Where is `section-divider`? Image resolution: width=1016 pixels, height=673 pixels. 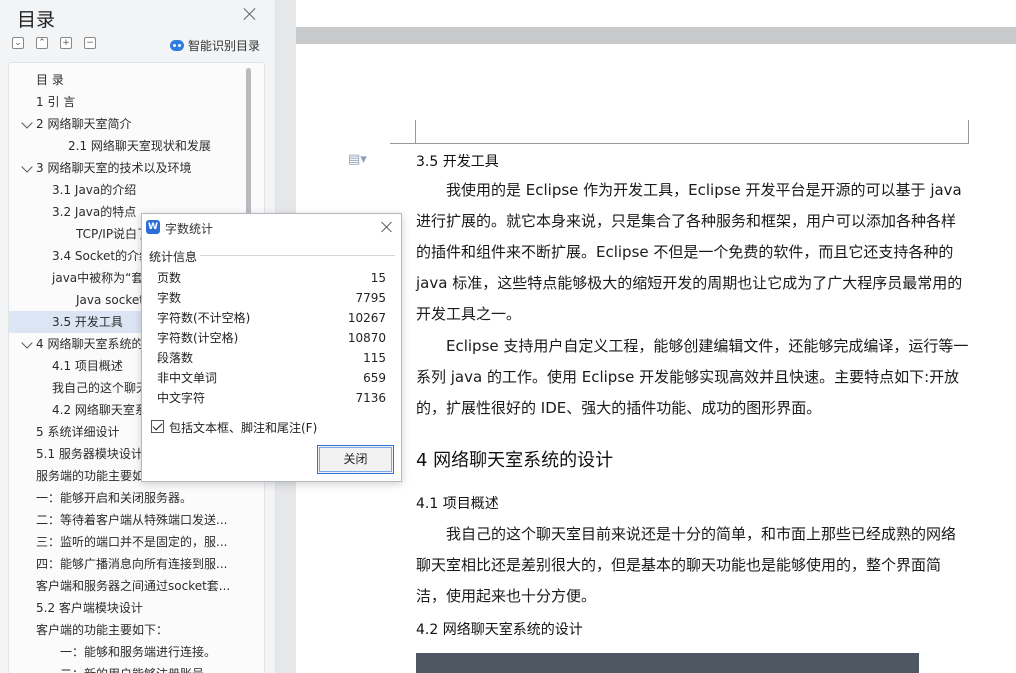
section-divider is located at coordinates (297, 255).